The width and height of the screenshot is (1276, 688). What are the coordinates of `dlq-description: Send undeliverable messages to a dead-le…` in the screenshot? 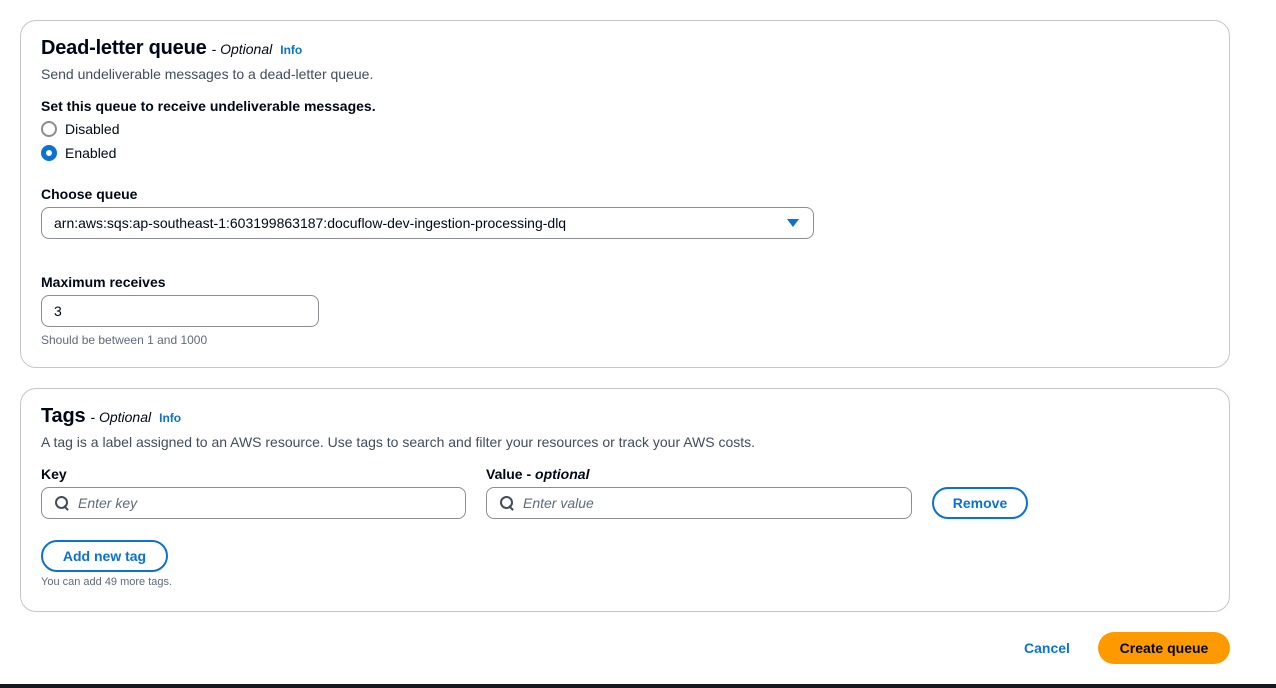 It's located at (207, 74).